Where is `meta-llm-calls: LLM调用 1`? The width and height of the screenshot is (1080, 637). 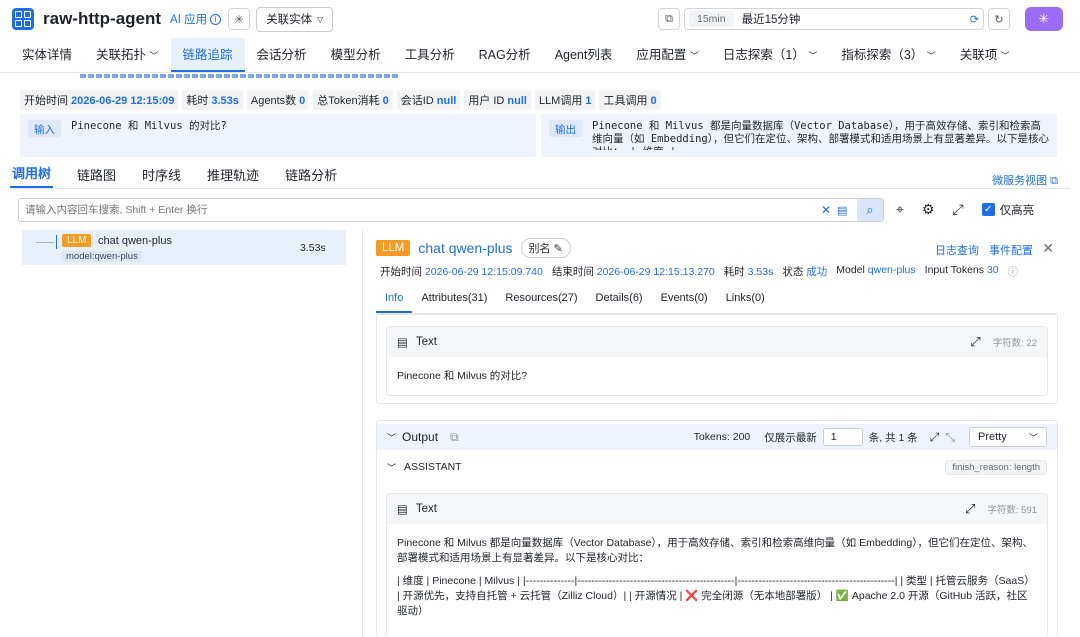 meta-llm-calls: LLM调用 1 is located at coordinates (565, 100).